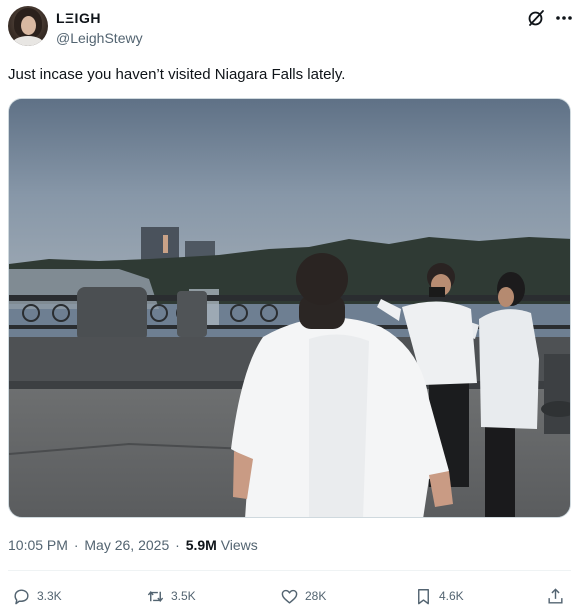 This screenshot has width=581, height=613. I want to click on more-icon, so click(564, 18).